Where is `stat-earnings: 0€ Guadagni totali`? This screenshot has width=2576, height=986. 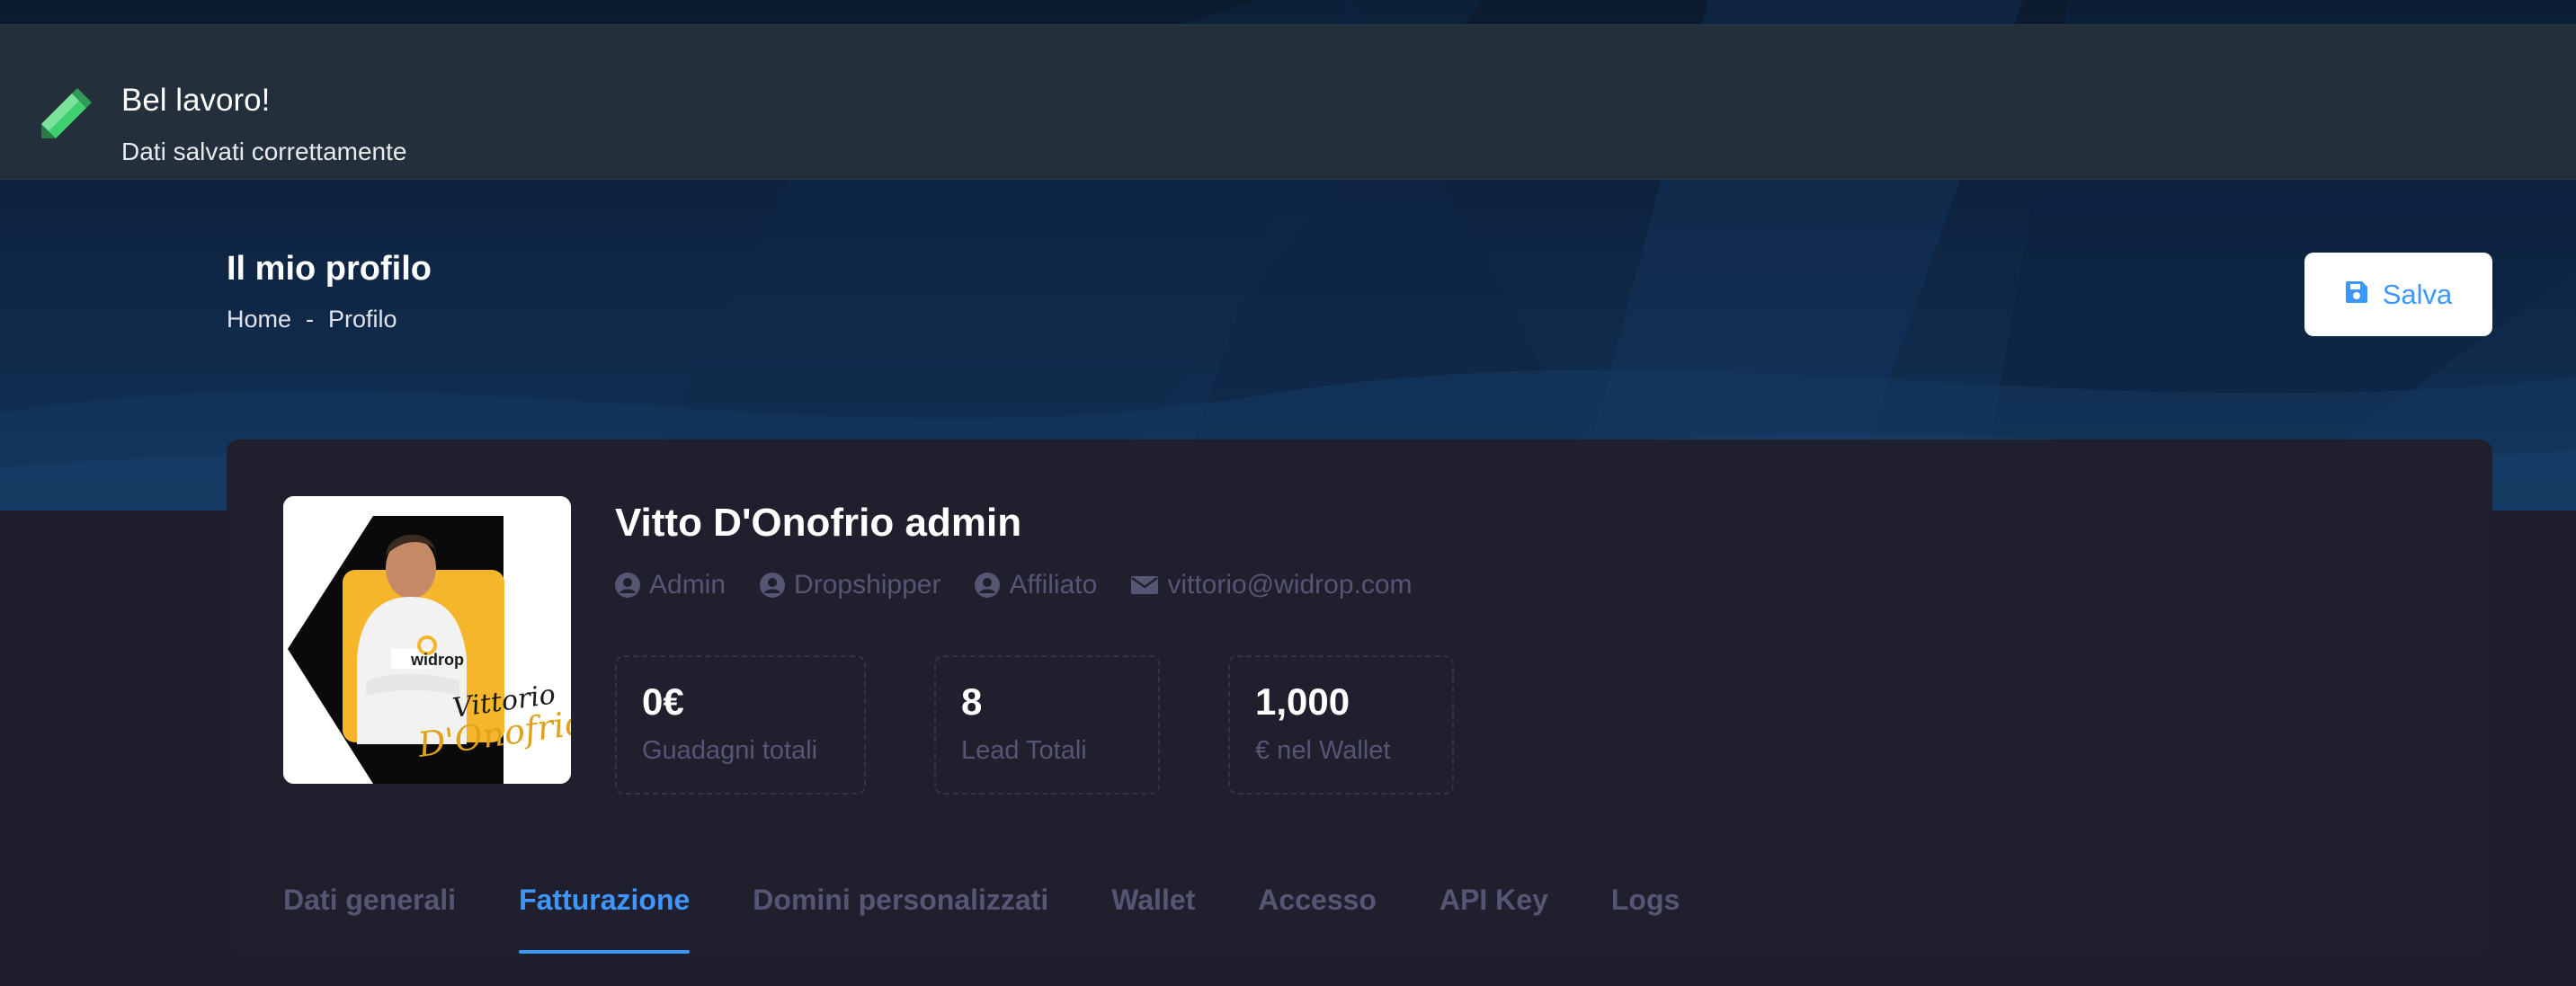 stat-earnings: 0€ Guadagni totali is located at coordinates (741, 725).